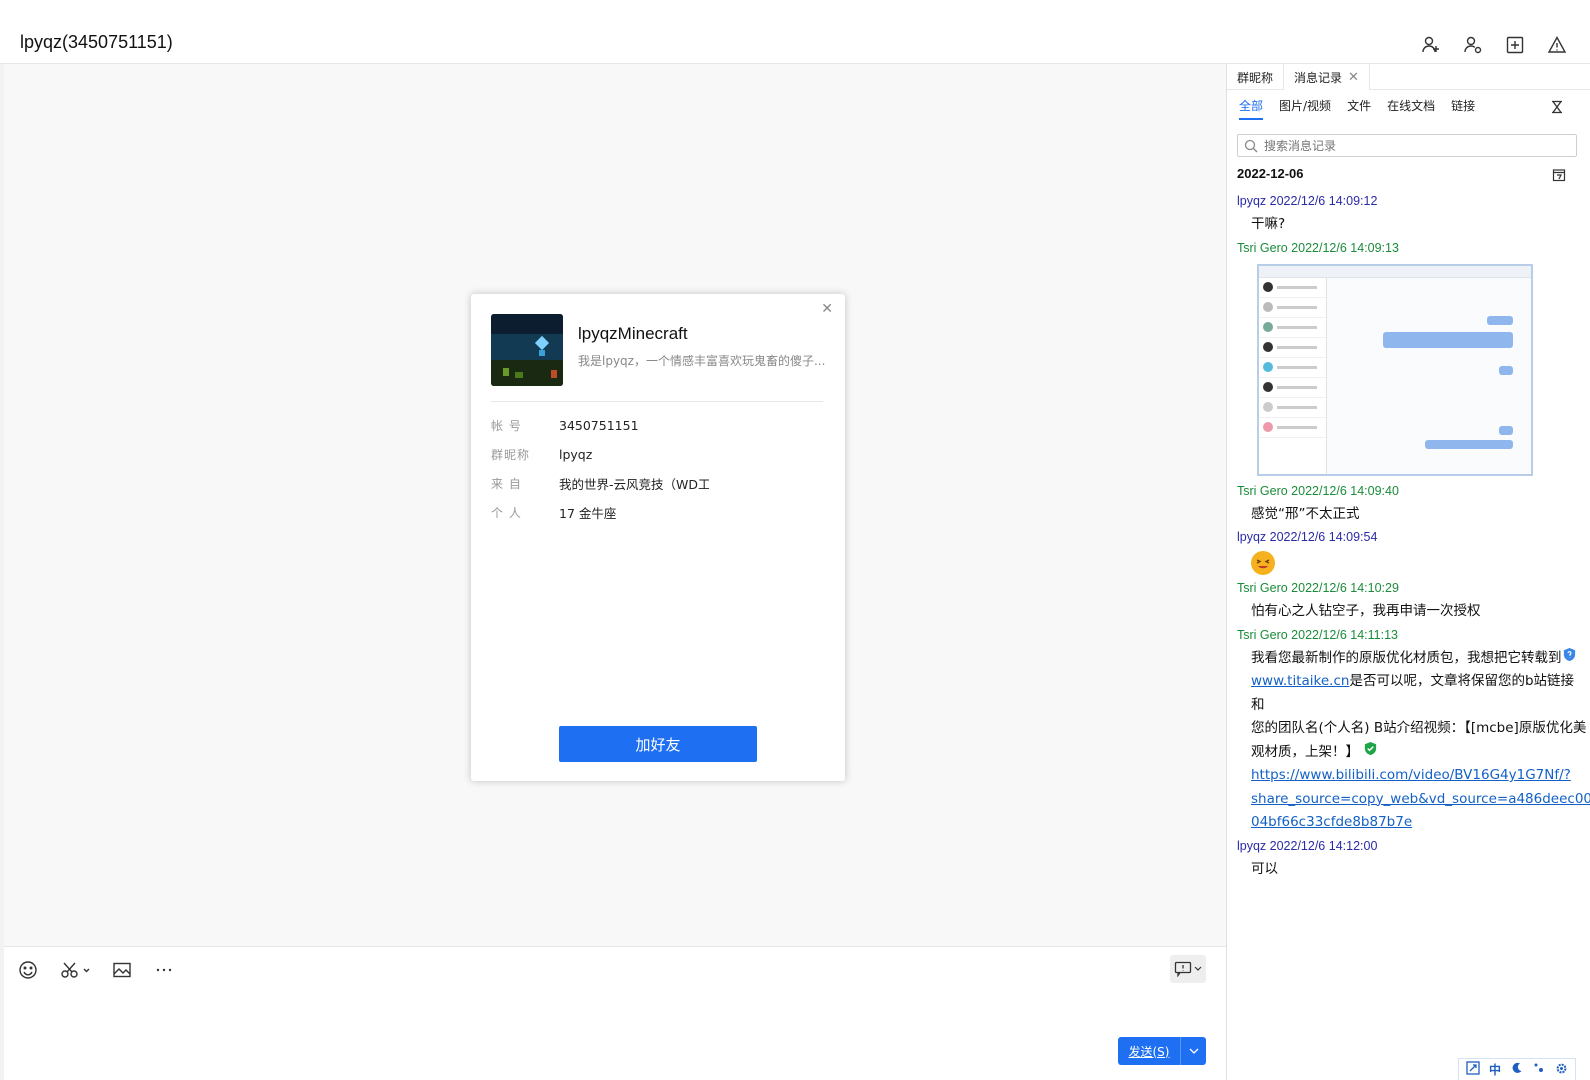 The width and height of the screenshot is (1590, 1080). Describe the element at coordinates (1463, 108) in the screenshot. I see `subtab-links: 链接` at that location.